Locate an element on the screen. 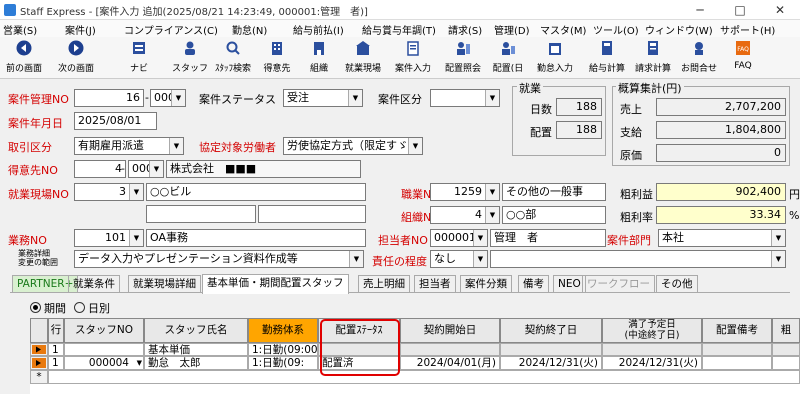 This screenshot has height=394, width=800. prev-screen-button: 前の画面 is located at coordinates (24, 58).